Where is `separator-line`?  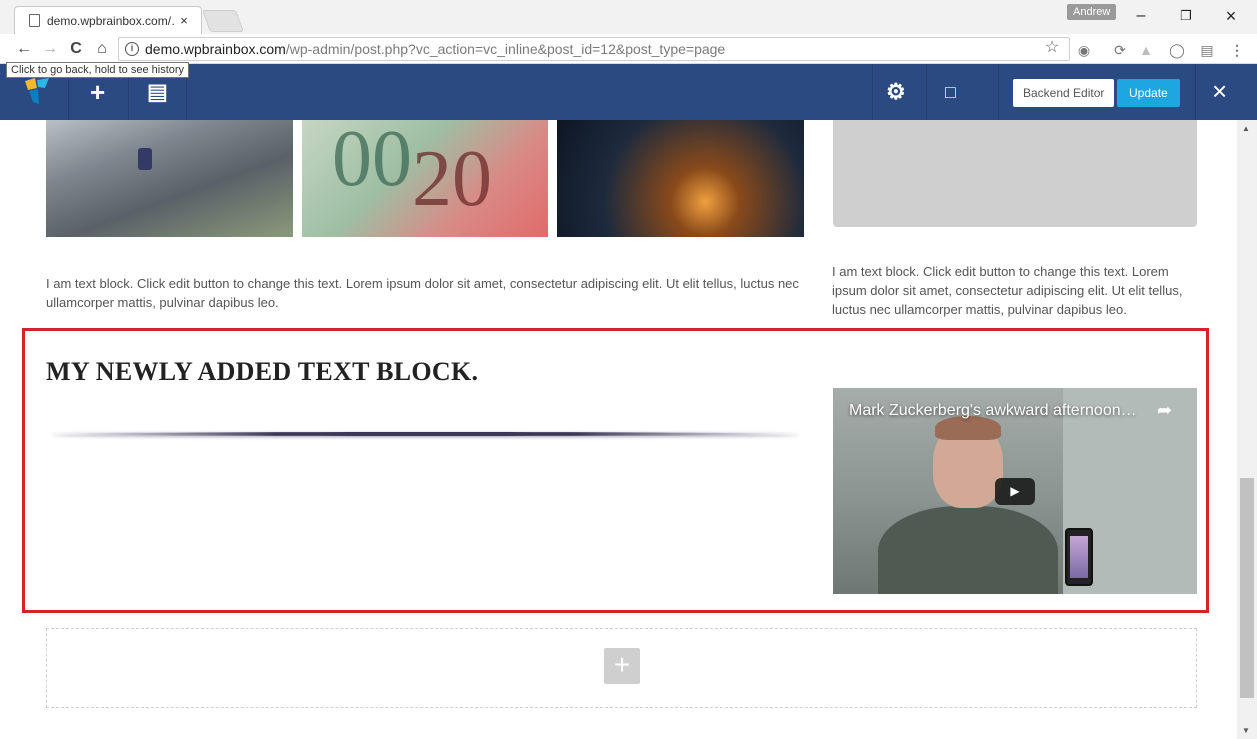 separator-line is located at coordinates (425, 434).